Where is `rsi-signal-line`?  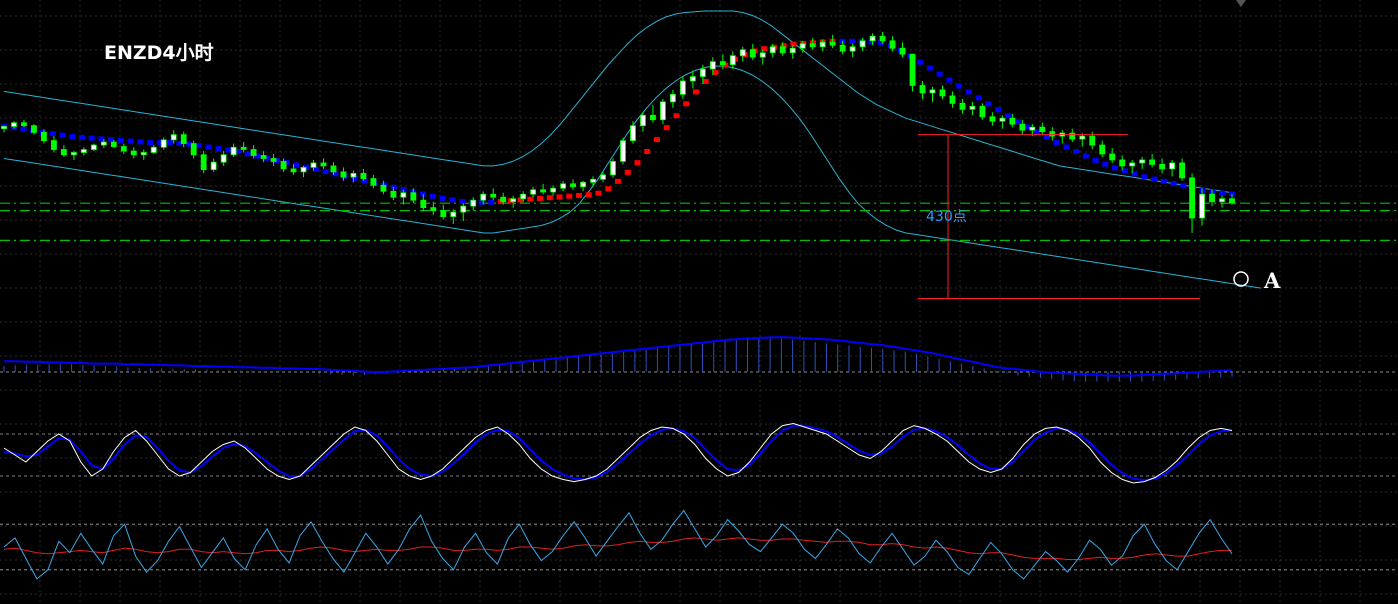
rsi-signal-line is located at coordinates (617, 548).